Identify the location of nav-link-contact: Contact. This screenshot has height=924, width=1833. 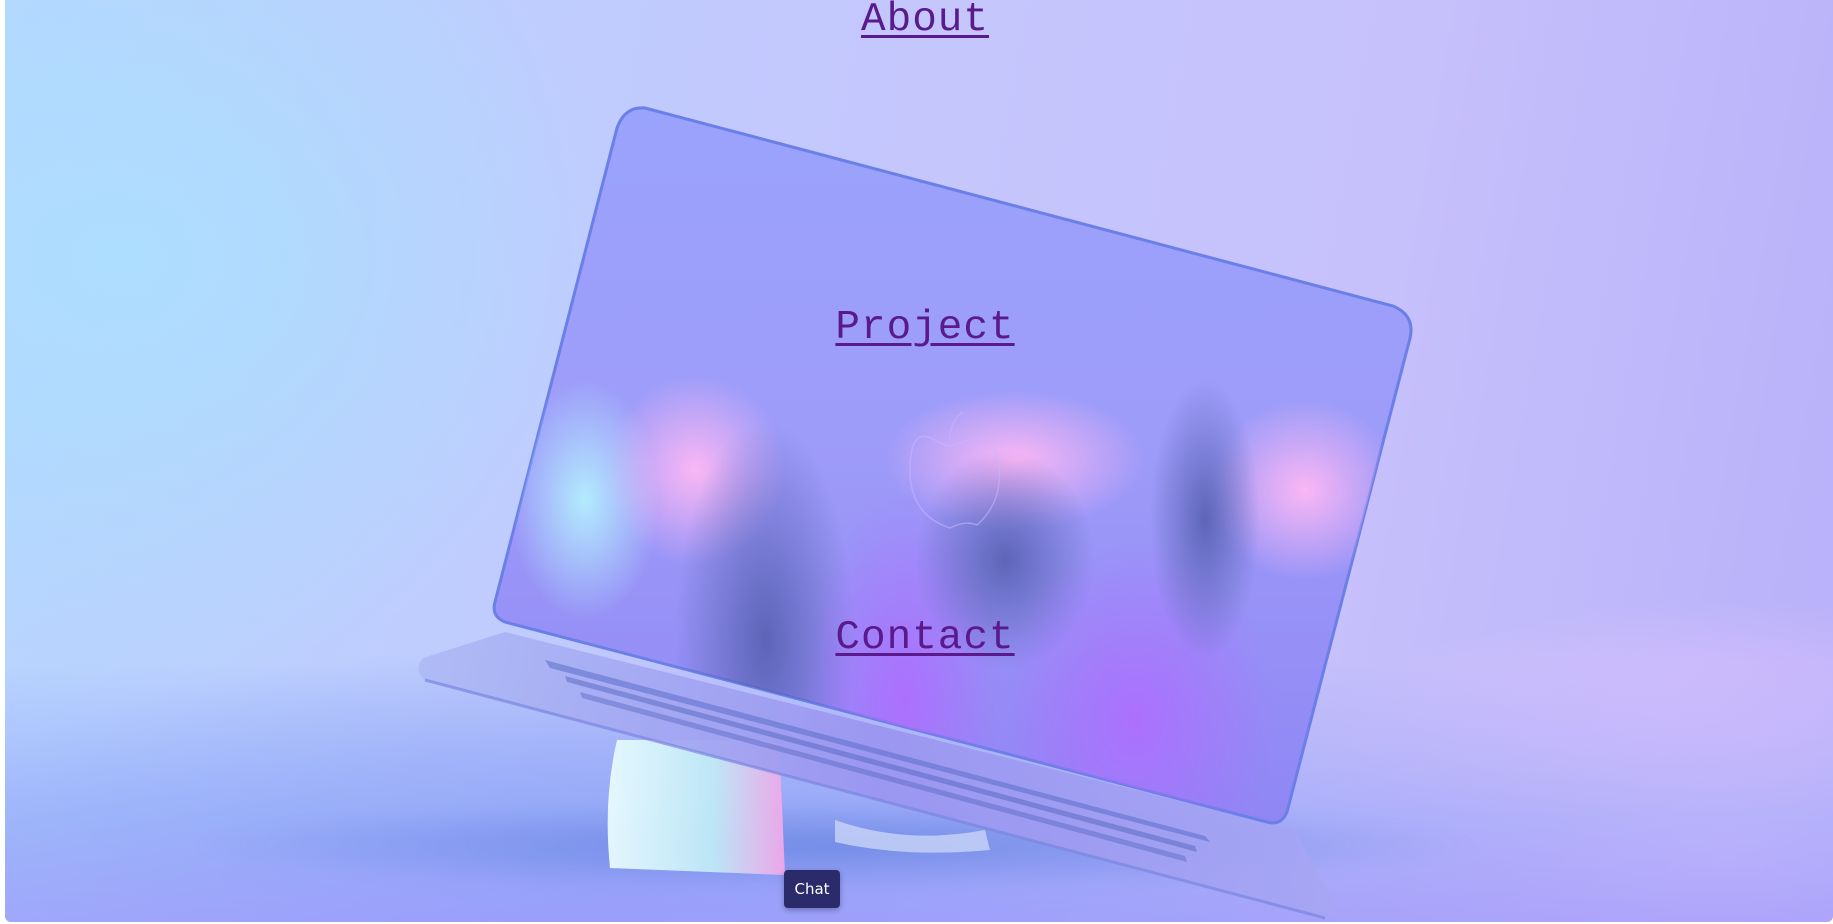
(924, 638).